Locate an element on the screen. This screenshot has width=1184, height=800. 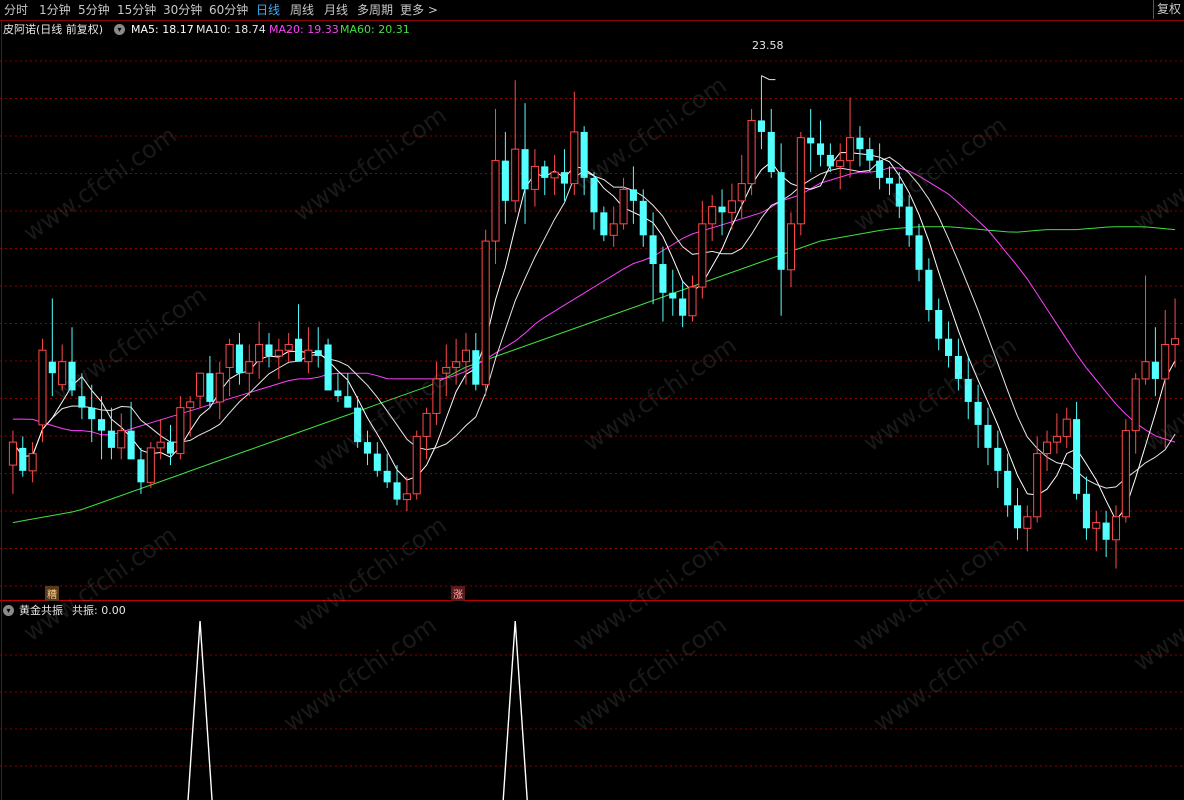
tab-30min: 30分钟 is located at coordinates (182, 10).